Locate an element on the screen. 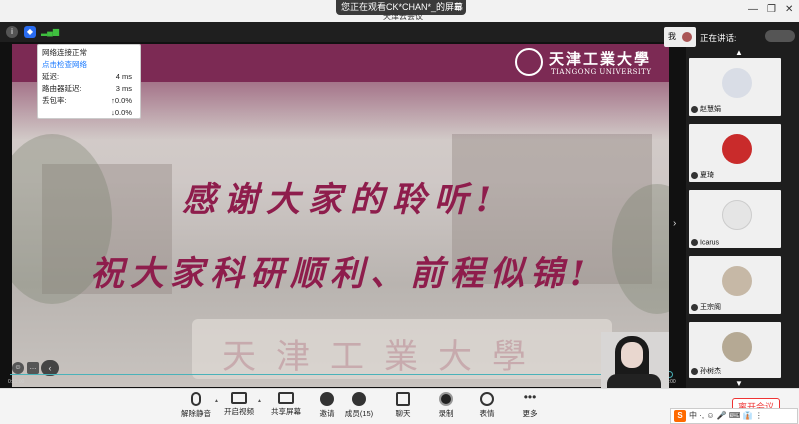  participant-name: 赵慧娟 is located at coordinates (710, 109).